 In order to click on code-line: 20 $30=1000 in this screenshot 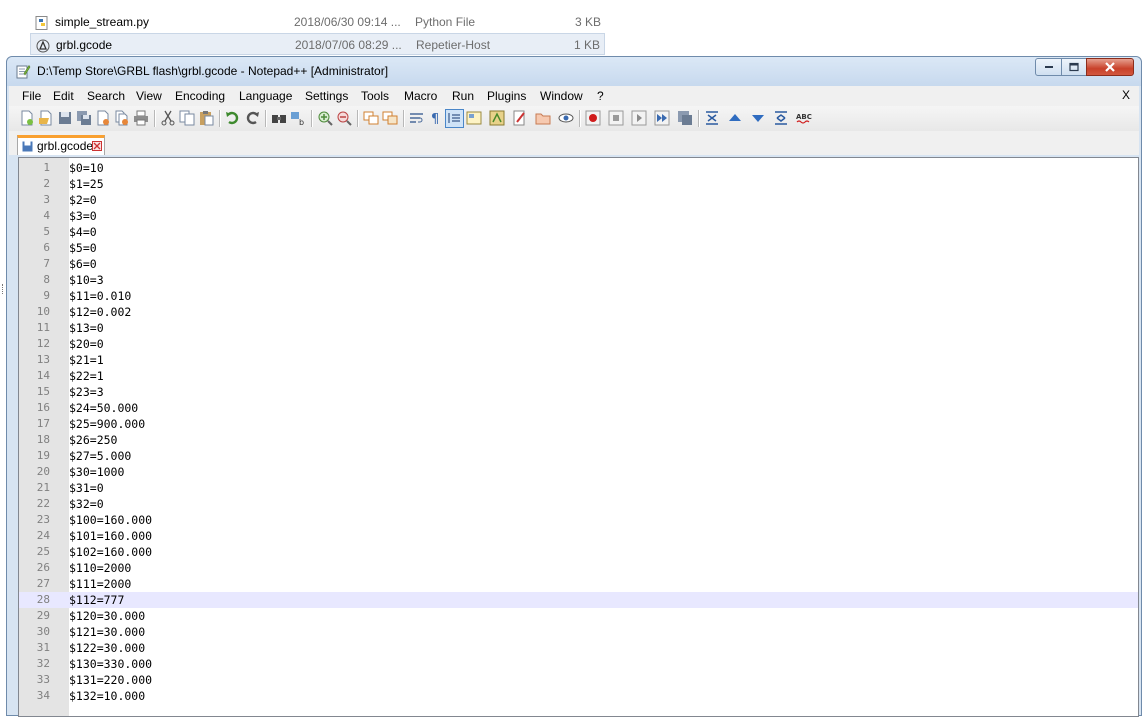, I will do `click(578, 472)`.